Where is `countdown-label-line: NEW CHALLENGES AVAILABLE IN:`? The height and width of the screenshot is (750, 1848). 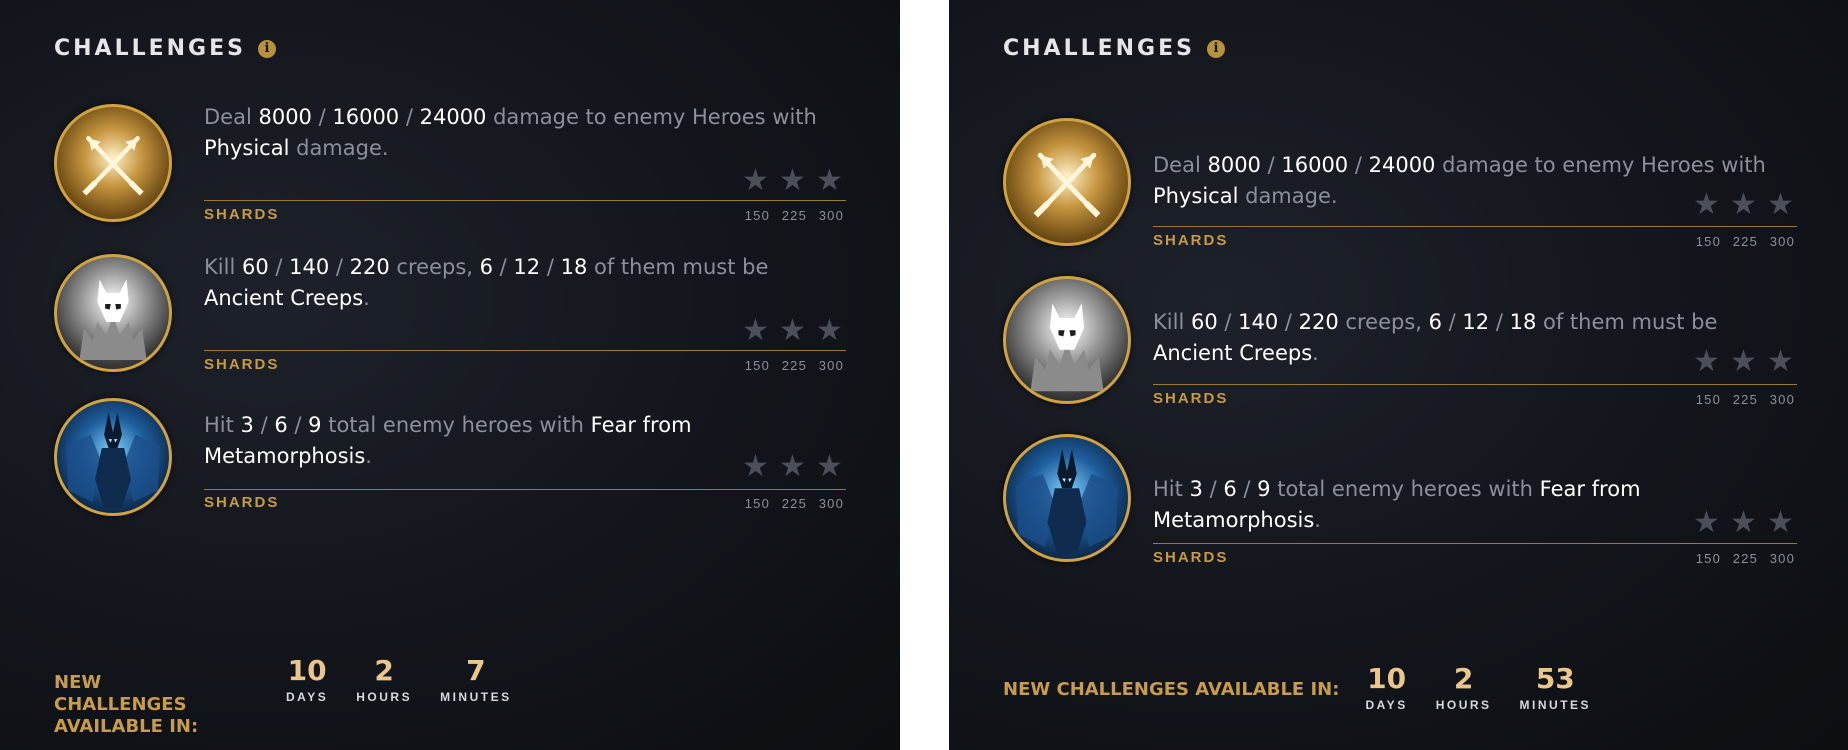 countdown-label-line: NEW CHALLENGES AVAILABLE IN: is located at coordinates (1171, 689).